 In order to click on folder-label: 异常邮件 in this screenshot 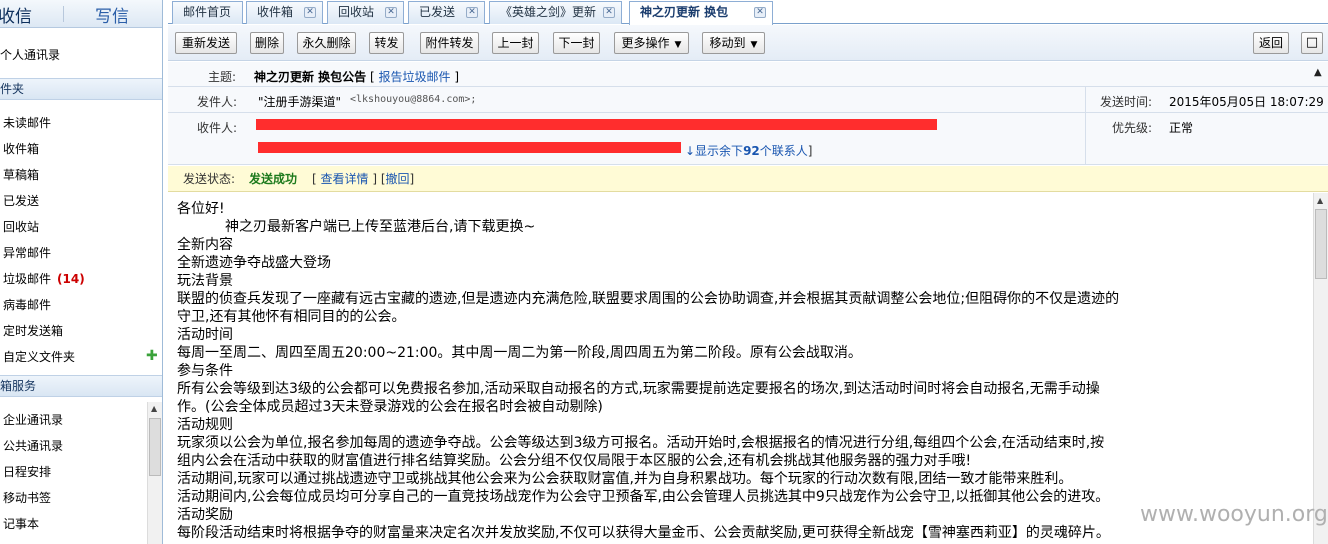, I will do `click(27, 253)`.